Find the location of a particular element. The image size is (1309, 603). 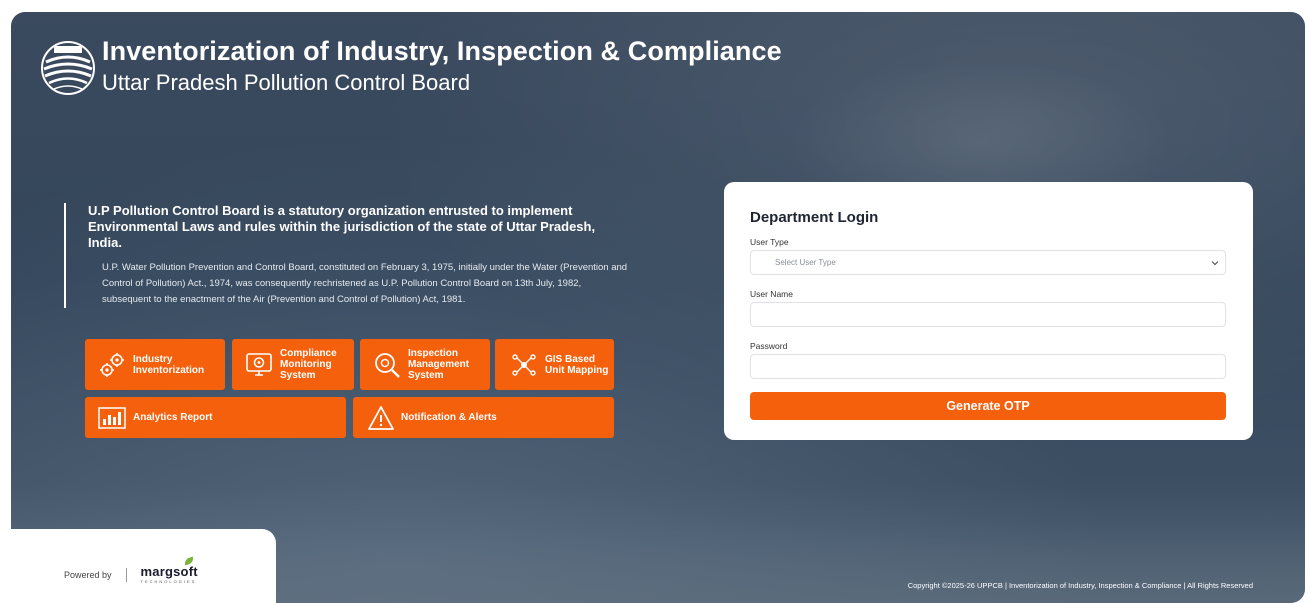

tile-compliance-monitoring: Compliance Monitoring System is located at coordinates (293, 364).